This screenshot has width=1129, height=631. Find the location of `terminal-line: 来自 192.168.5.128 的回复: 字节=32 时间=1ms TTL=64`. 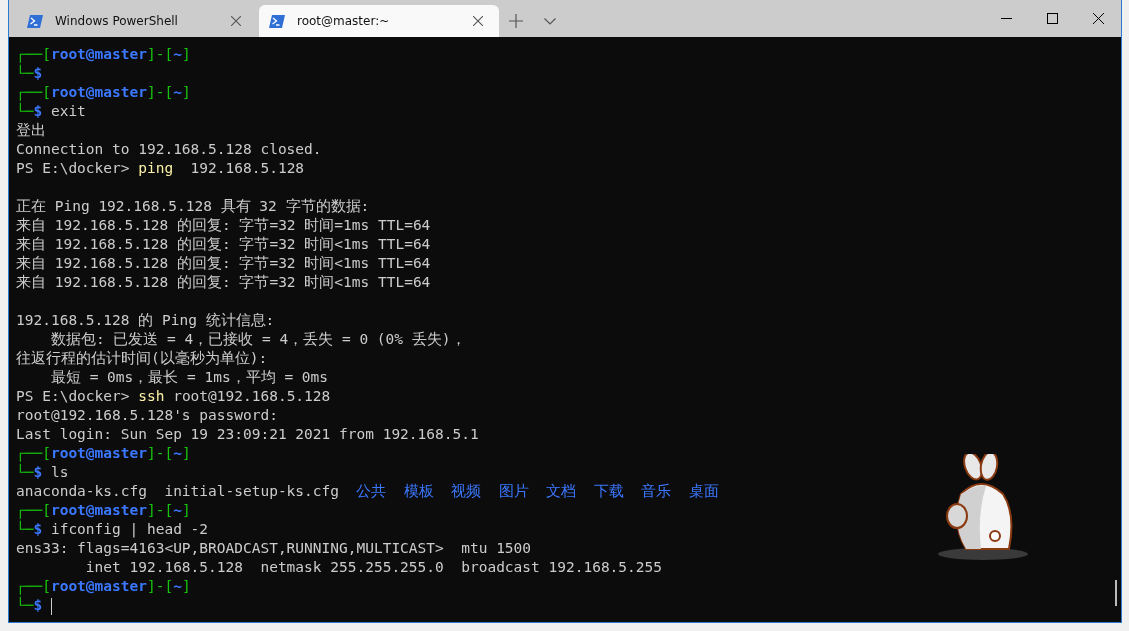

terminal-line: 来自 192.168.5.128 的回复: 字节=32 时间=1ms TTL=64 is located at coordinates (223, 225).